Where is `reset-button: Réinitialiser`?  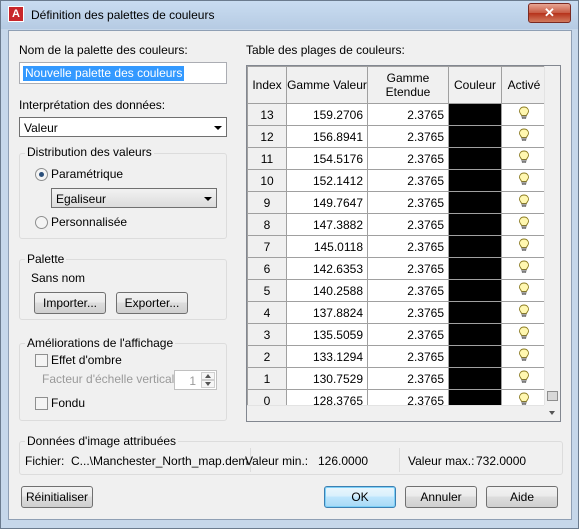
reset-button: Réinitialiser is located at coordinates (57, 497).